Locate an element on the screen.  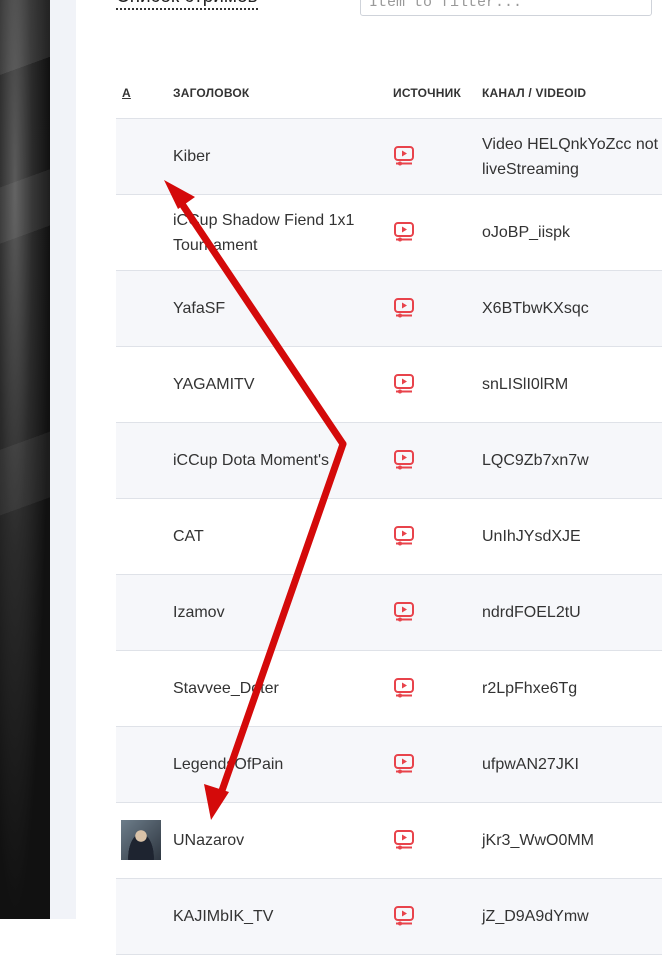
stream-title: LegendsOfPain is located at coordinates (228, 764).